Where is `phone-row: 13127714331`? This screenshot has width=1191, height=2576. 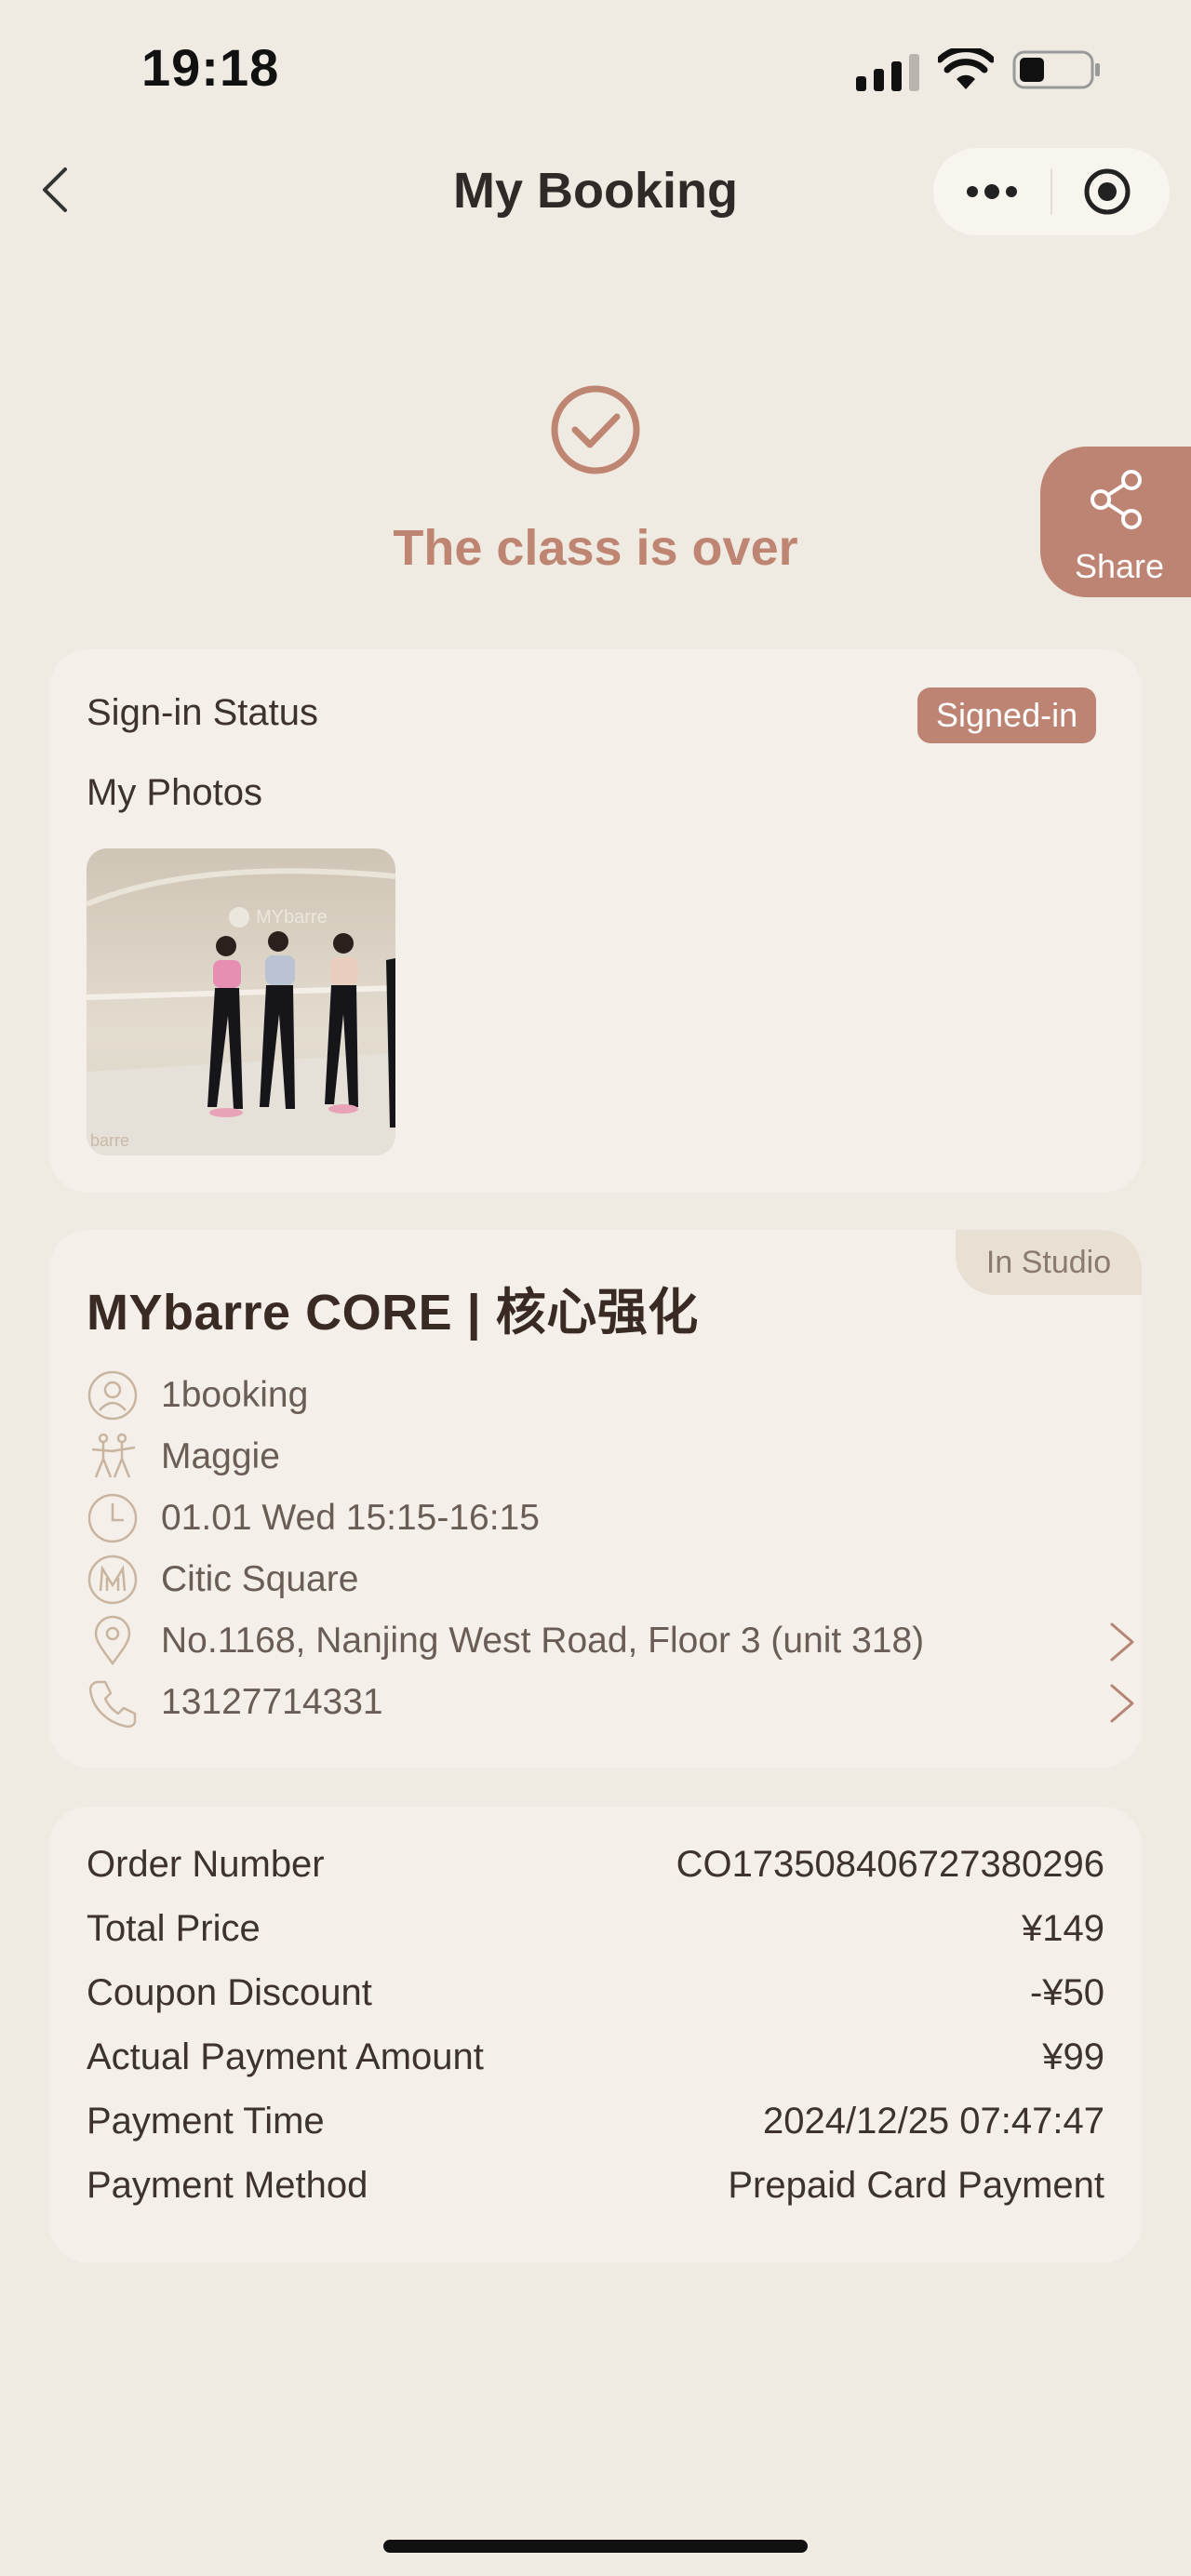 phone-row: 13127714331 is located at coordinates (610, 1702).